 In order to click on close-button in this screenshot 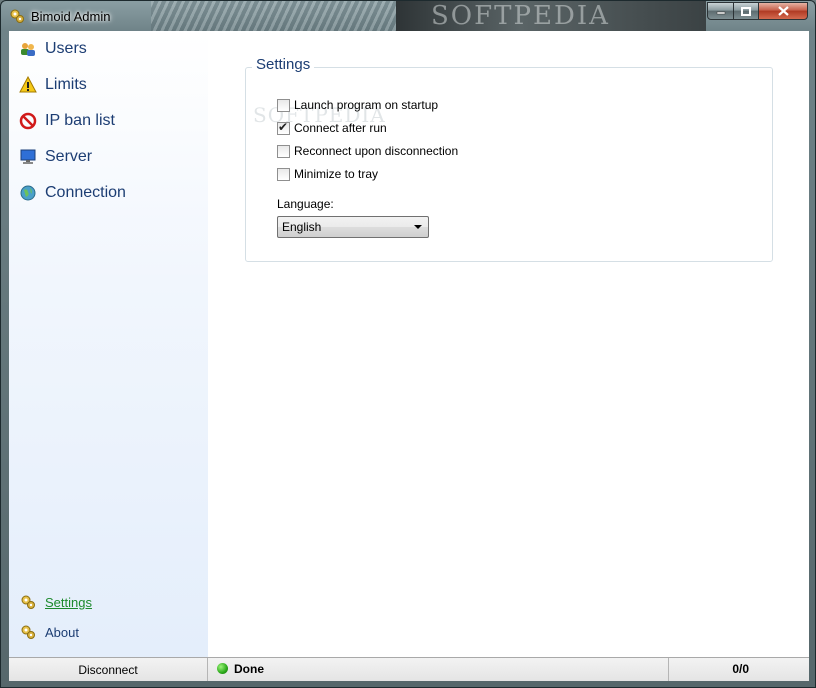, I will do `click(783, 11)`.